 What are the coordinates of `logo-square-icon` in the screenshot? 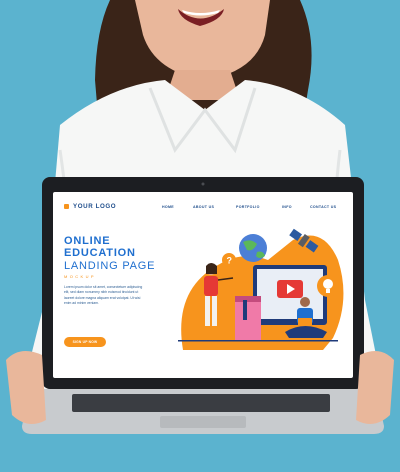 It's located at (66, 206).